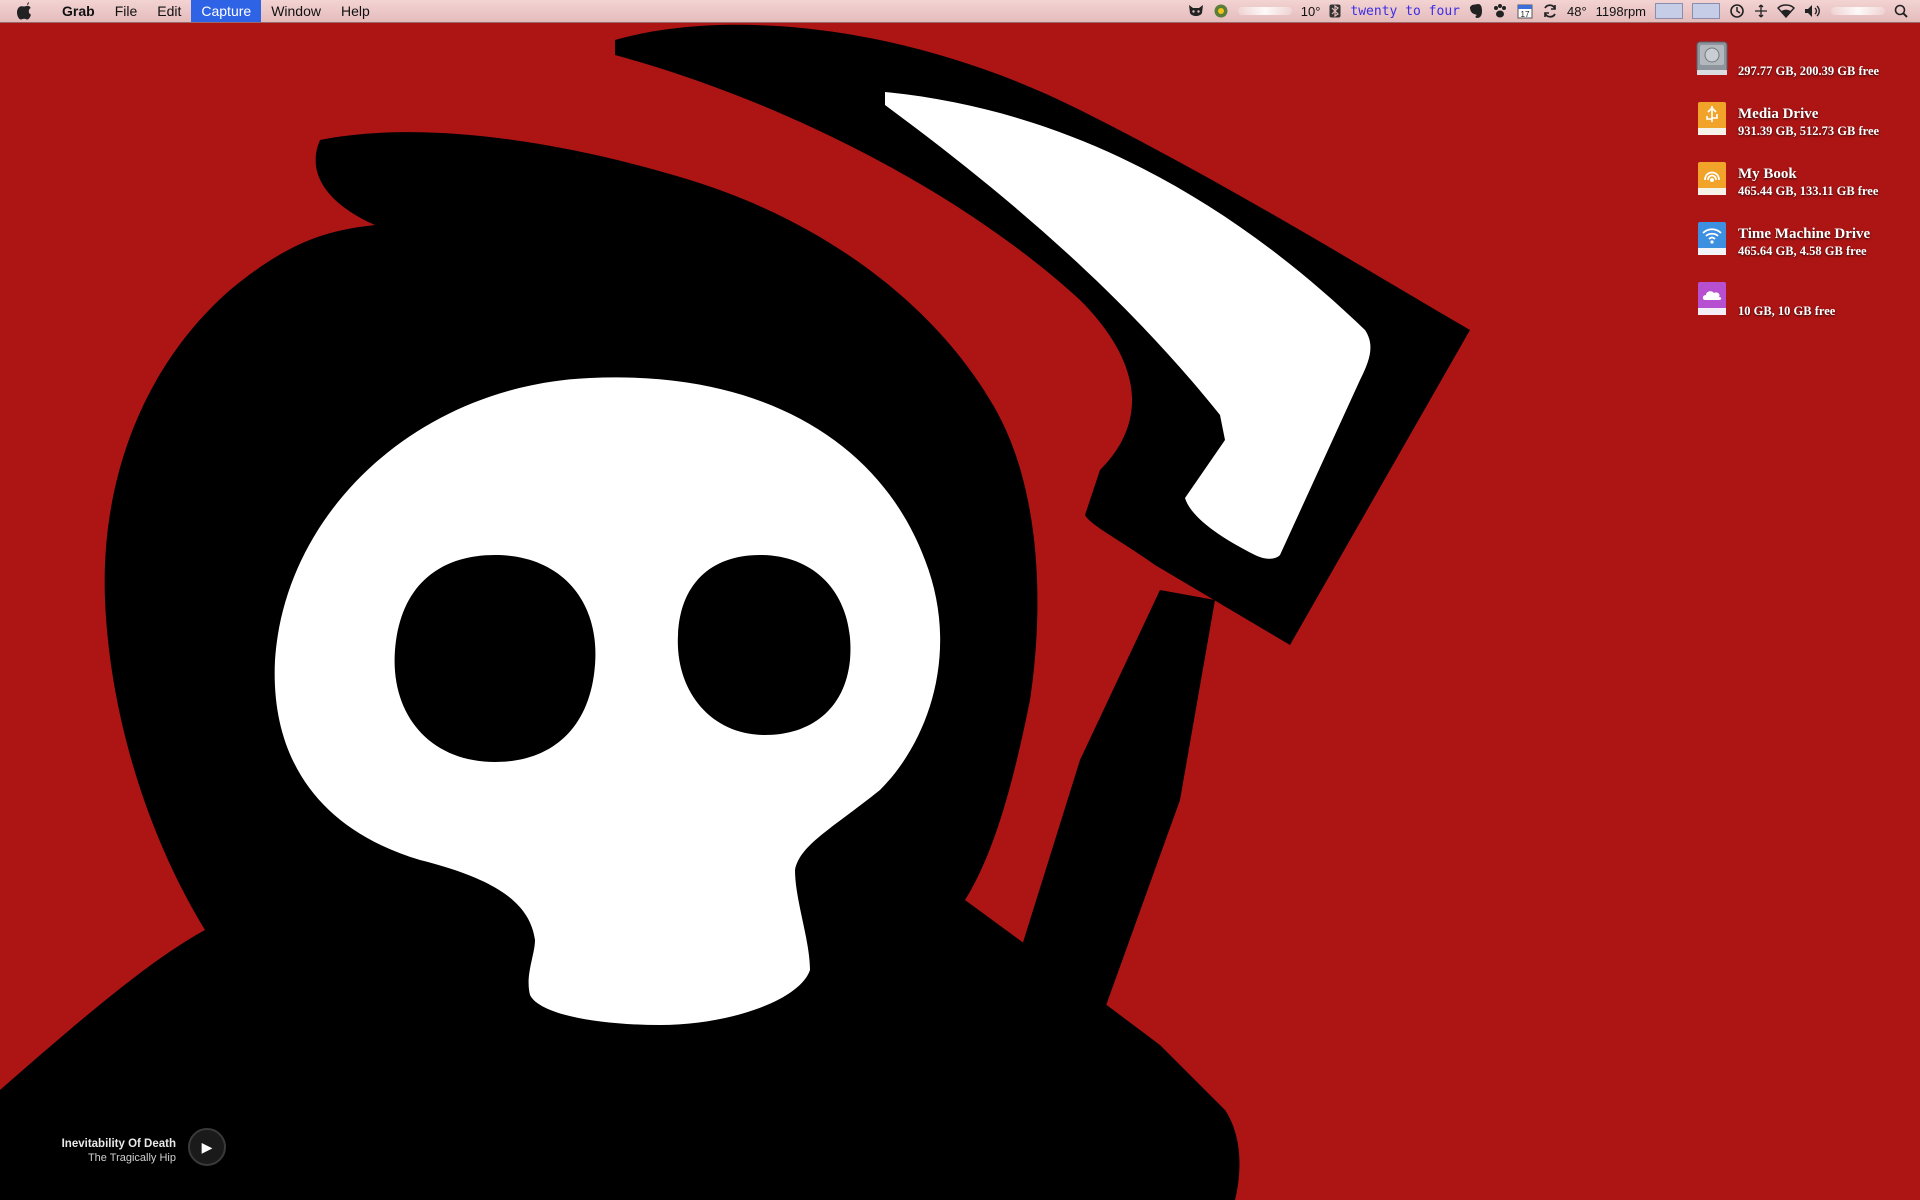  Describe the element at coordinates (1196, 11) in the screenshot. I see `cat-icon` at that location.